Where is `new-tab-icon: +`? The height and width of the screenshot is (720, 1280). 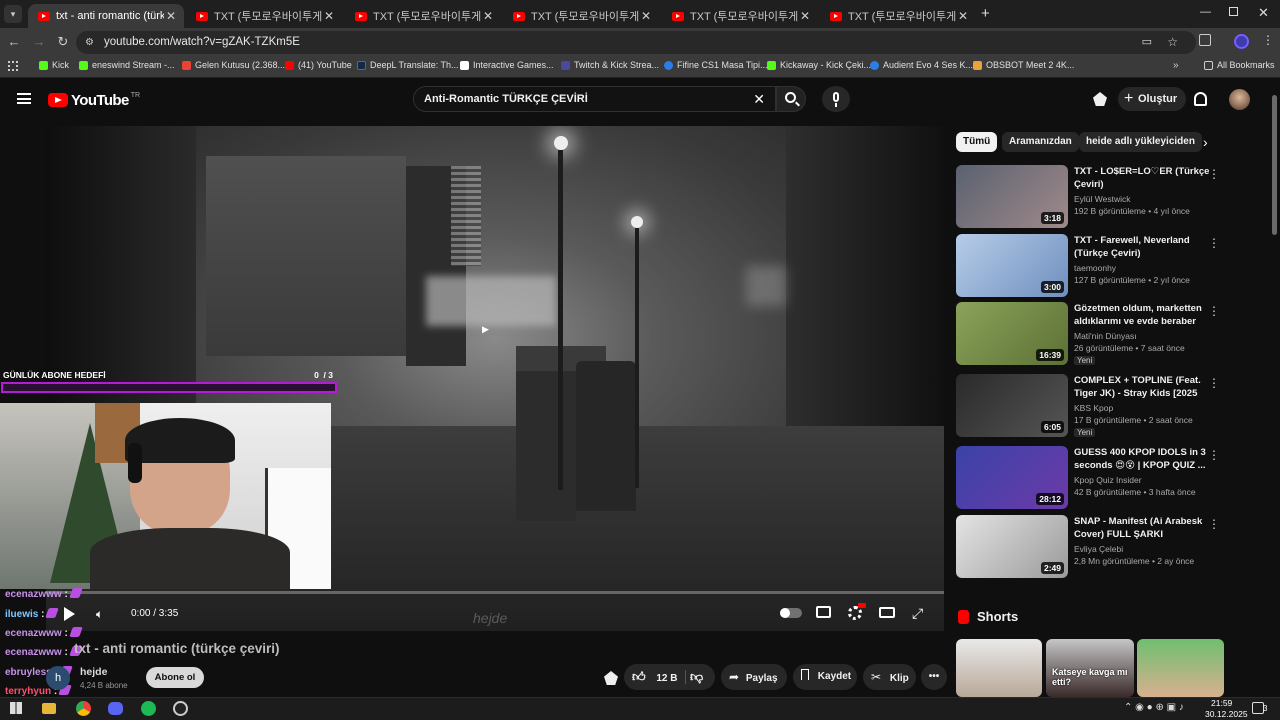 new-tab-icon: + is located at coordinates (985, 13).